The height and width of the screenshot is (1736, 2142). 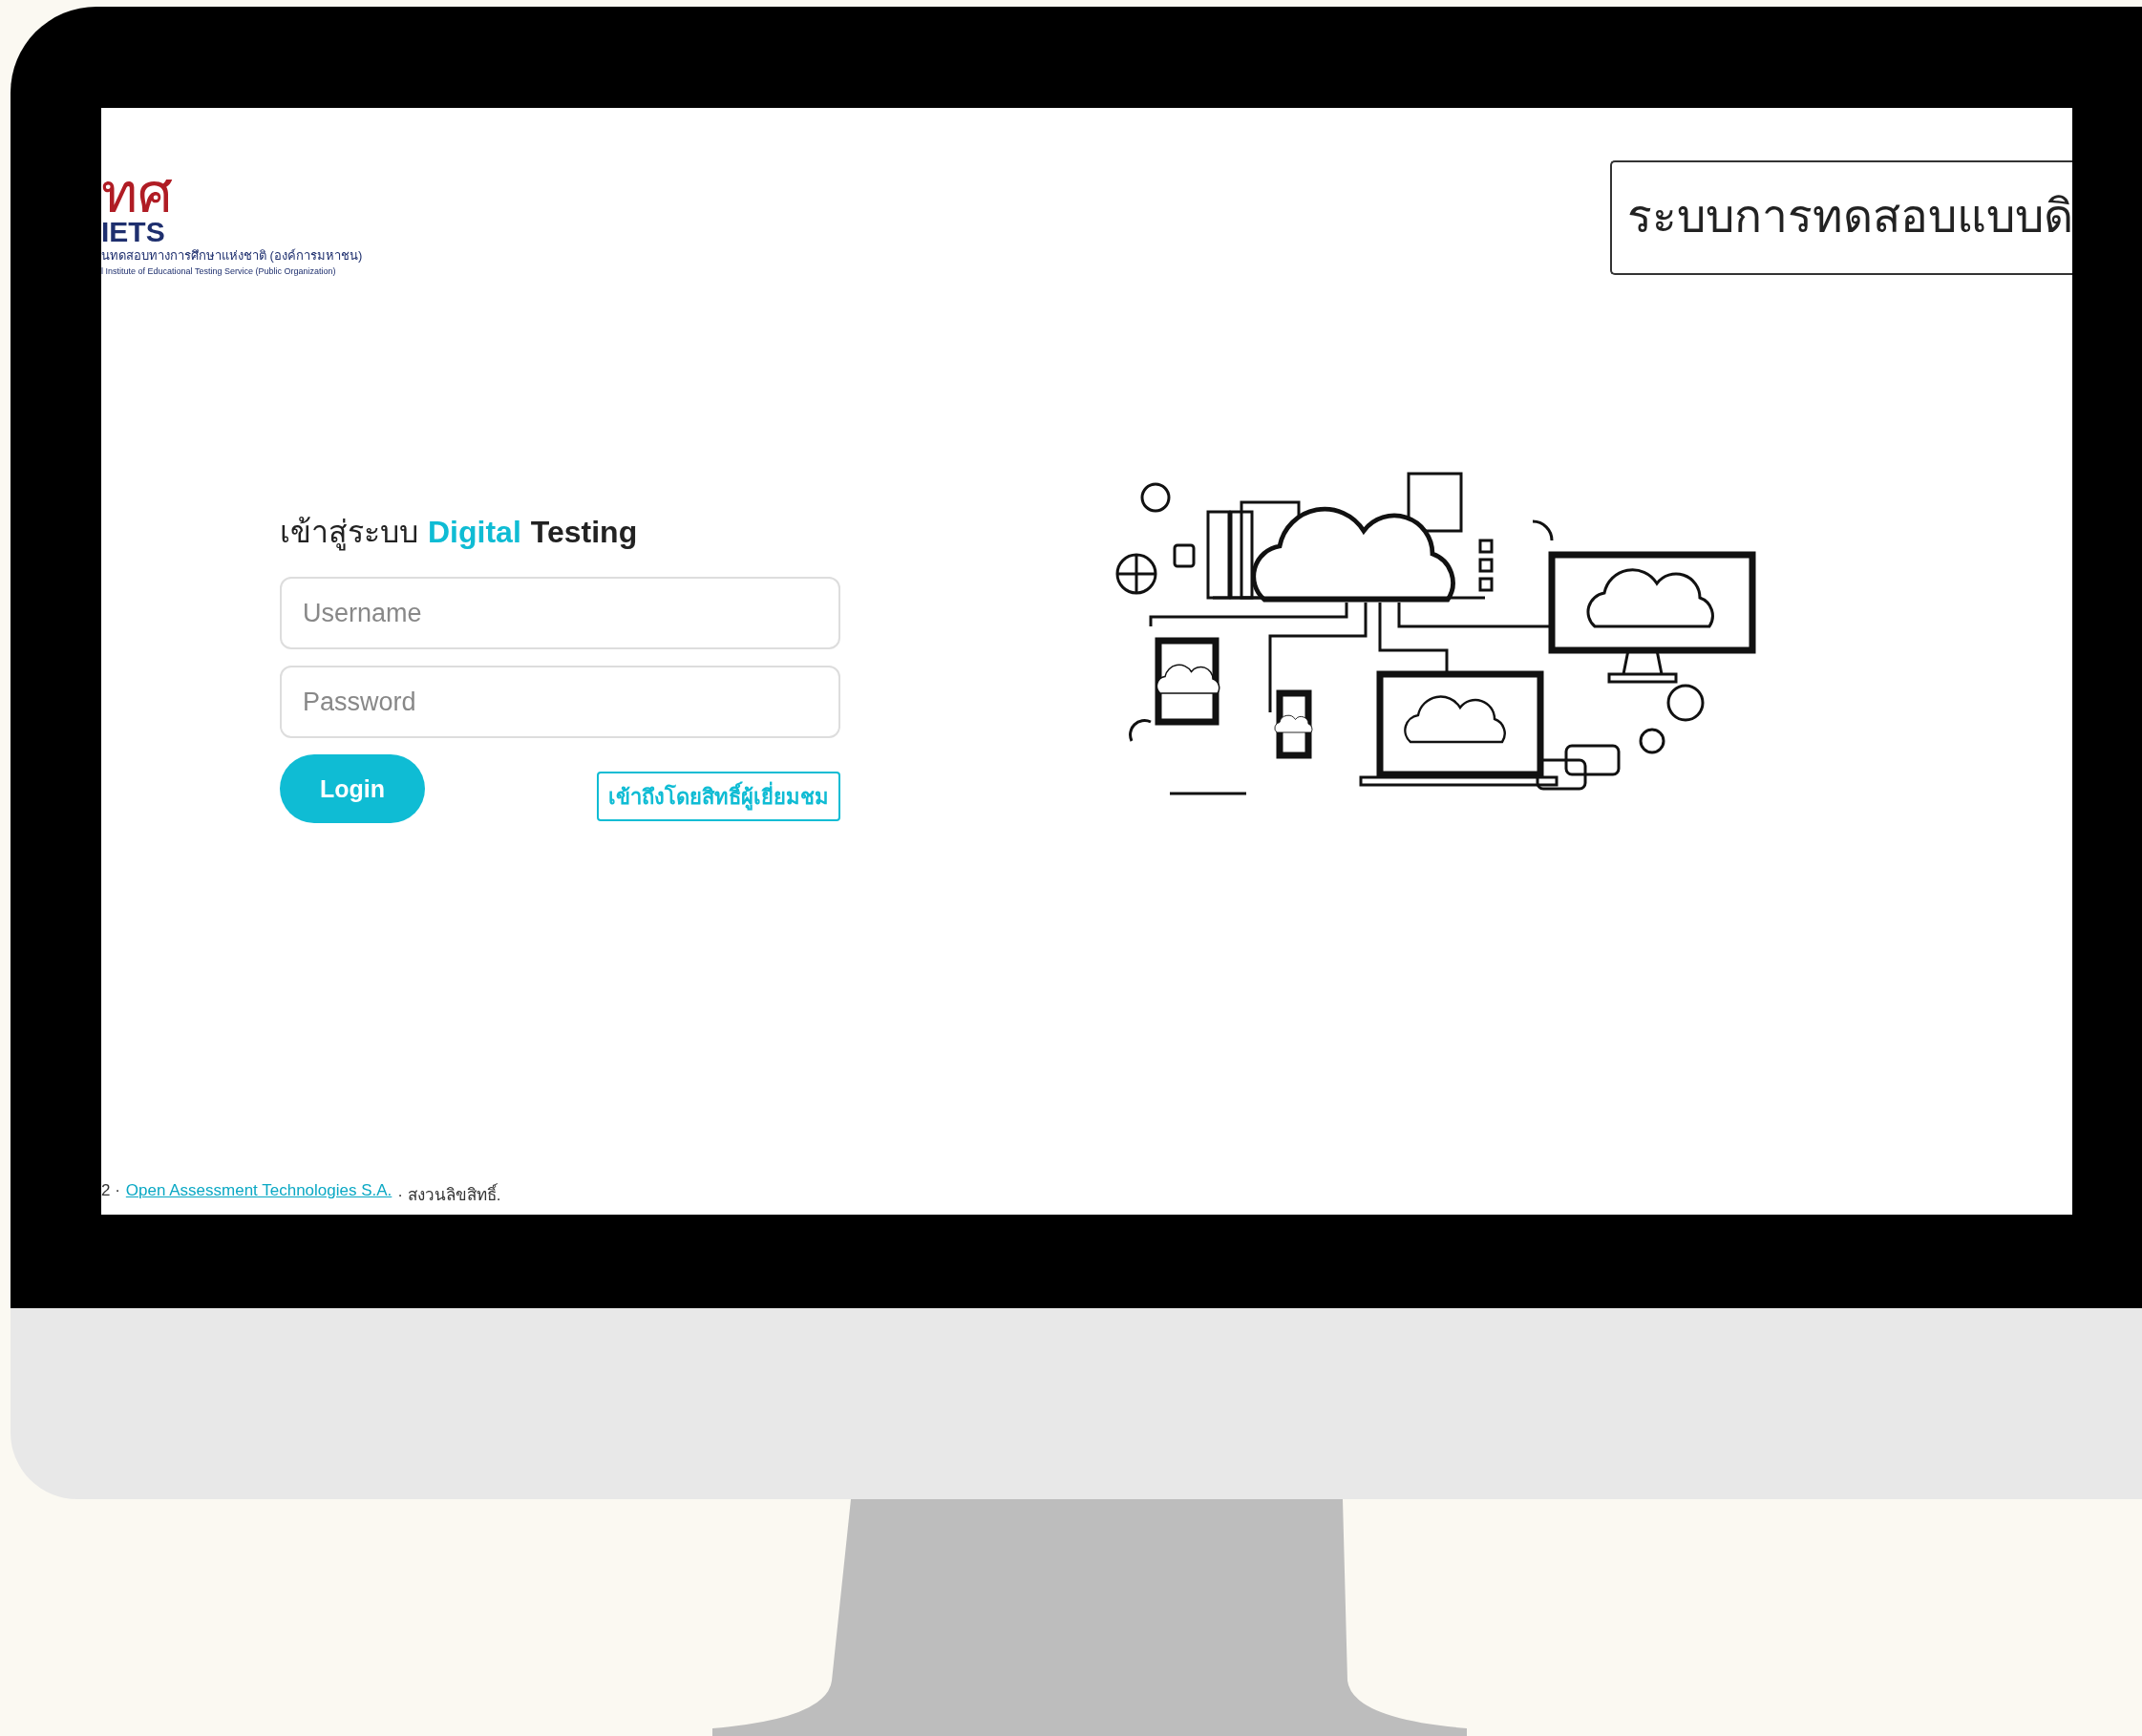 I want to click on logo-mark: ทศ, so click(x=137, y=193).